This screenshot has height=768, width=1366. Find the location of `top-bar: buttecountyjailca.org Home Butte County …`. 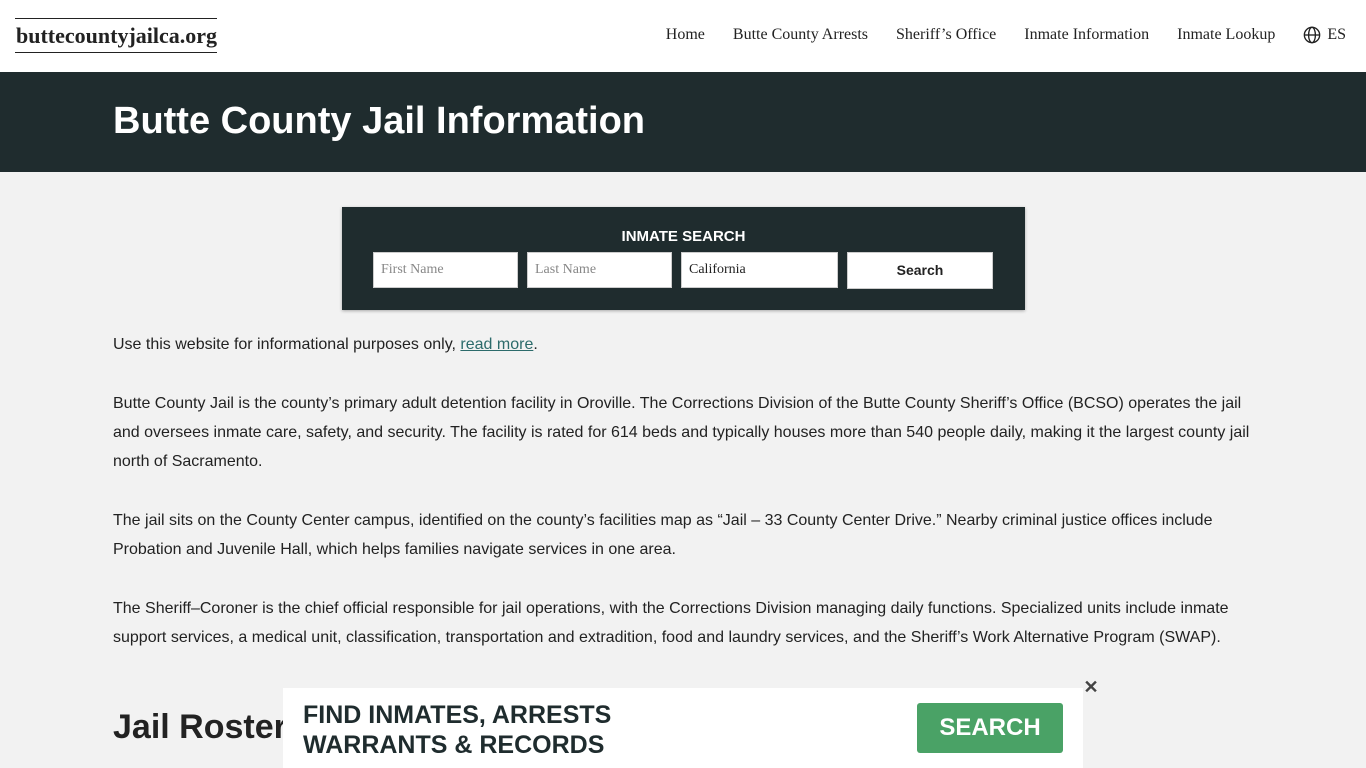

top-bar: buttecountyjailca.org Home Butte County … is located at coordinates (683, 36).